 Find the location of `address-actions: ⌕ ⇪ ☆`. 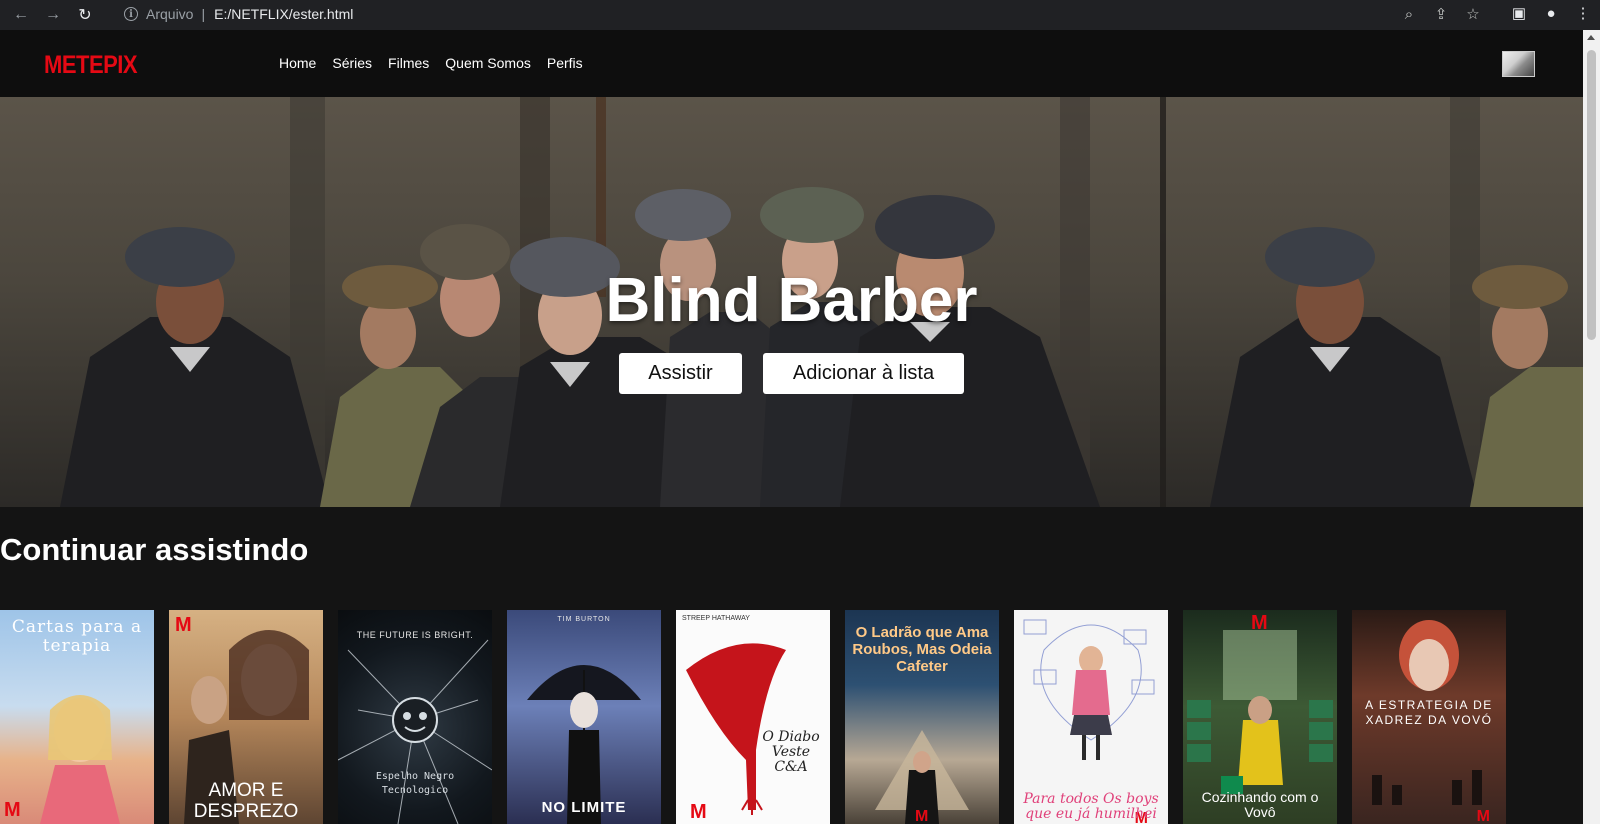

address-actions: ⌕ ⇪ ☆ is located at coordinates (1441, 14).